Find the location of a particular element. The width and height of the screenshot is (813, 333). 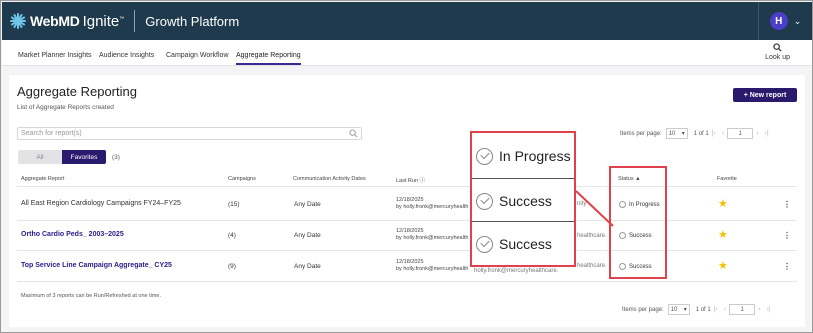

zoom-status-item: In Progress is located at coordinates (523, 156).